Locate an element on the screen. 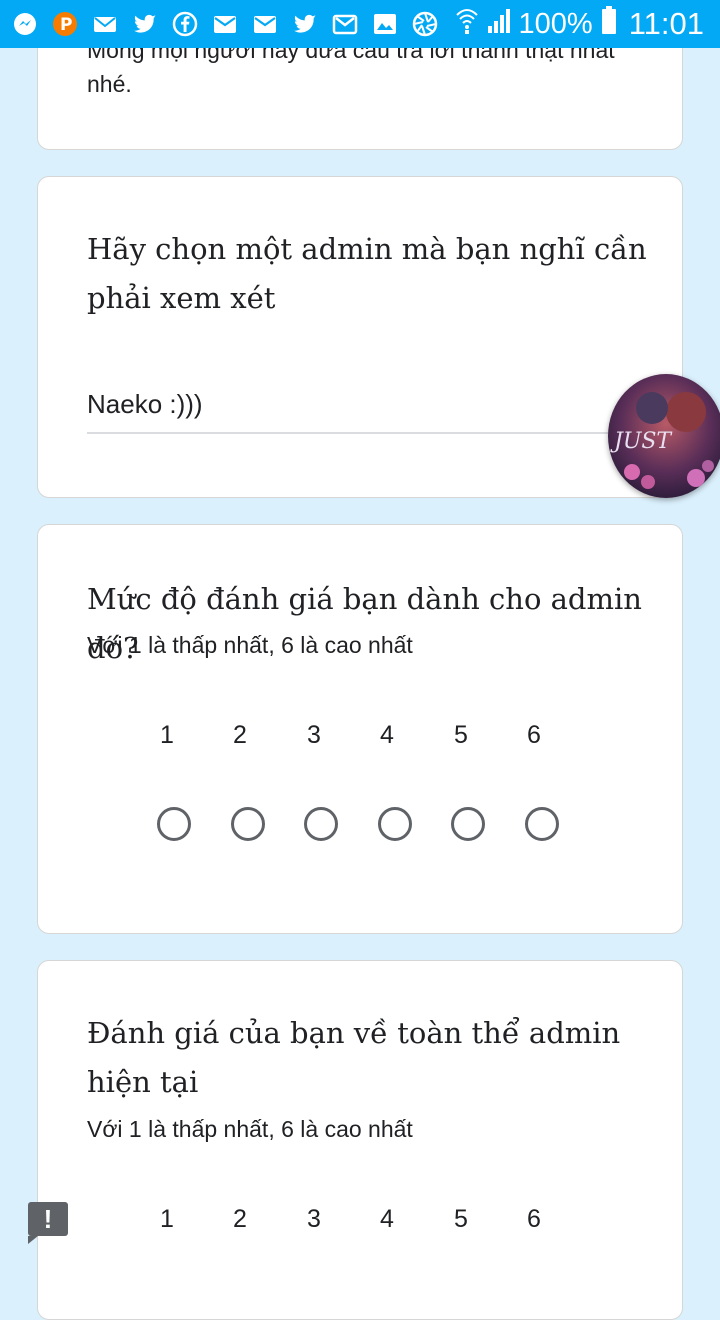 The height and width of the screenshot is (1320, 720). answer-input: Naeko :))) is located at coordinates (145, 404).